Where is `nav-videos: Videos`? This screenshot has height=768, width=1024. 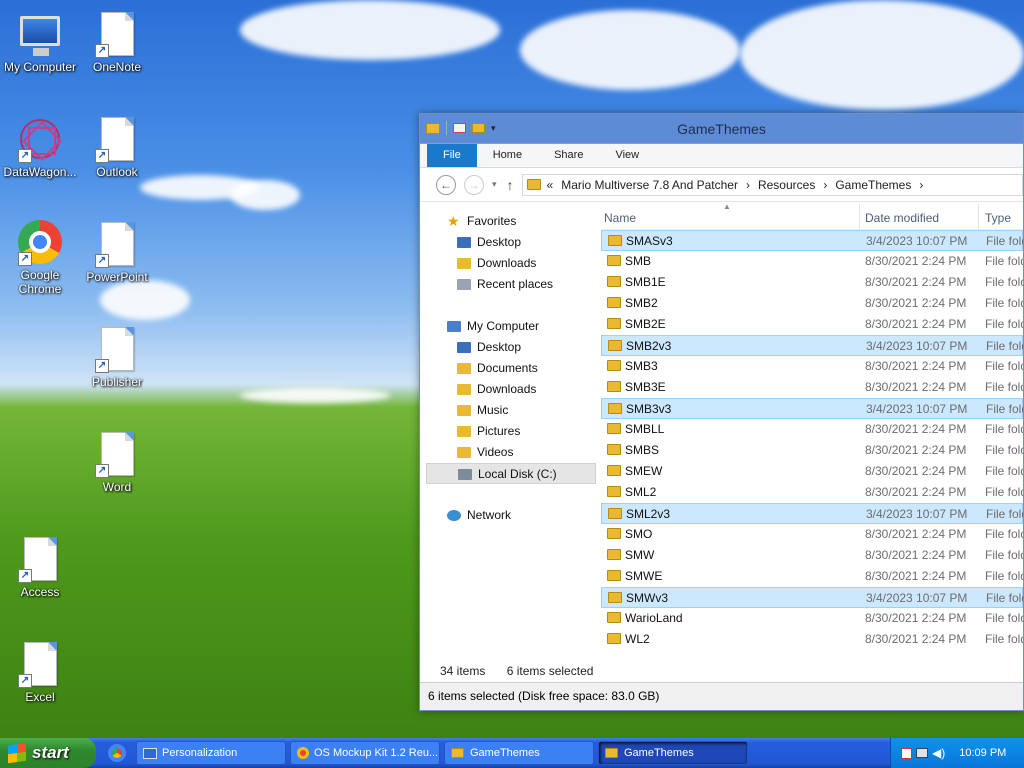
nav-videos: Videos is located at coordinates (511, 452).